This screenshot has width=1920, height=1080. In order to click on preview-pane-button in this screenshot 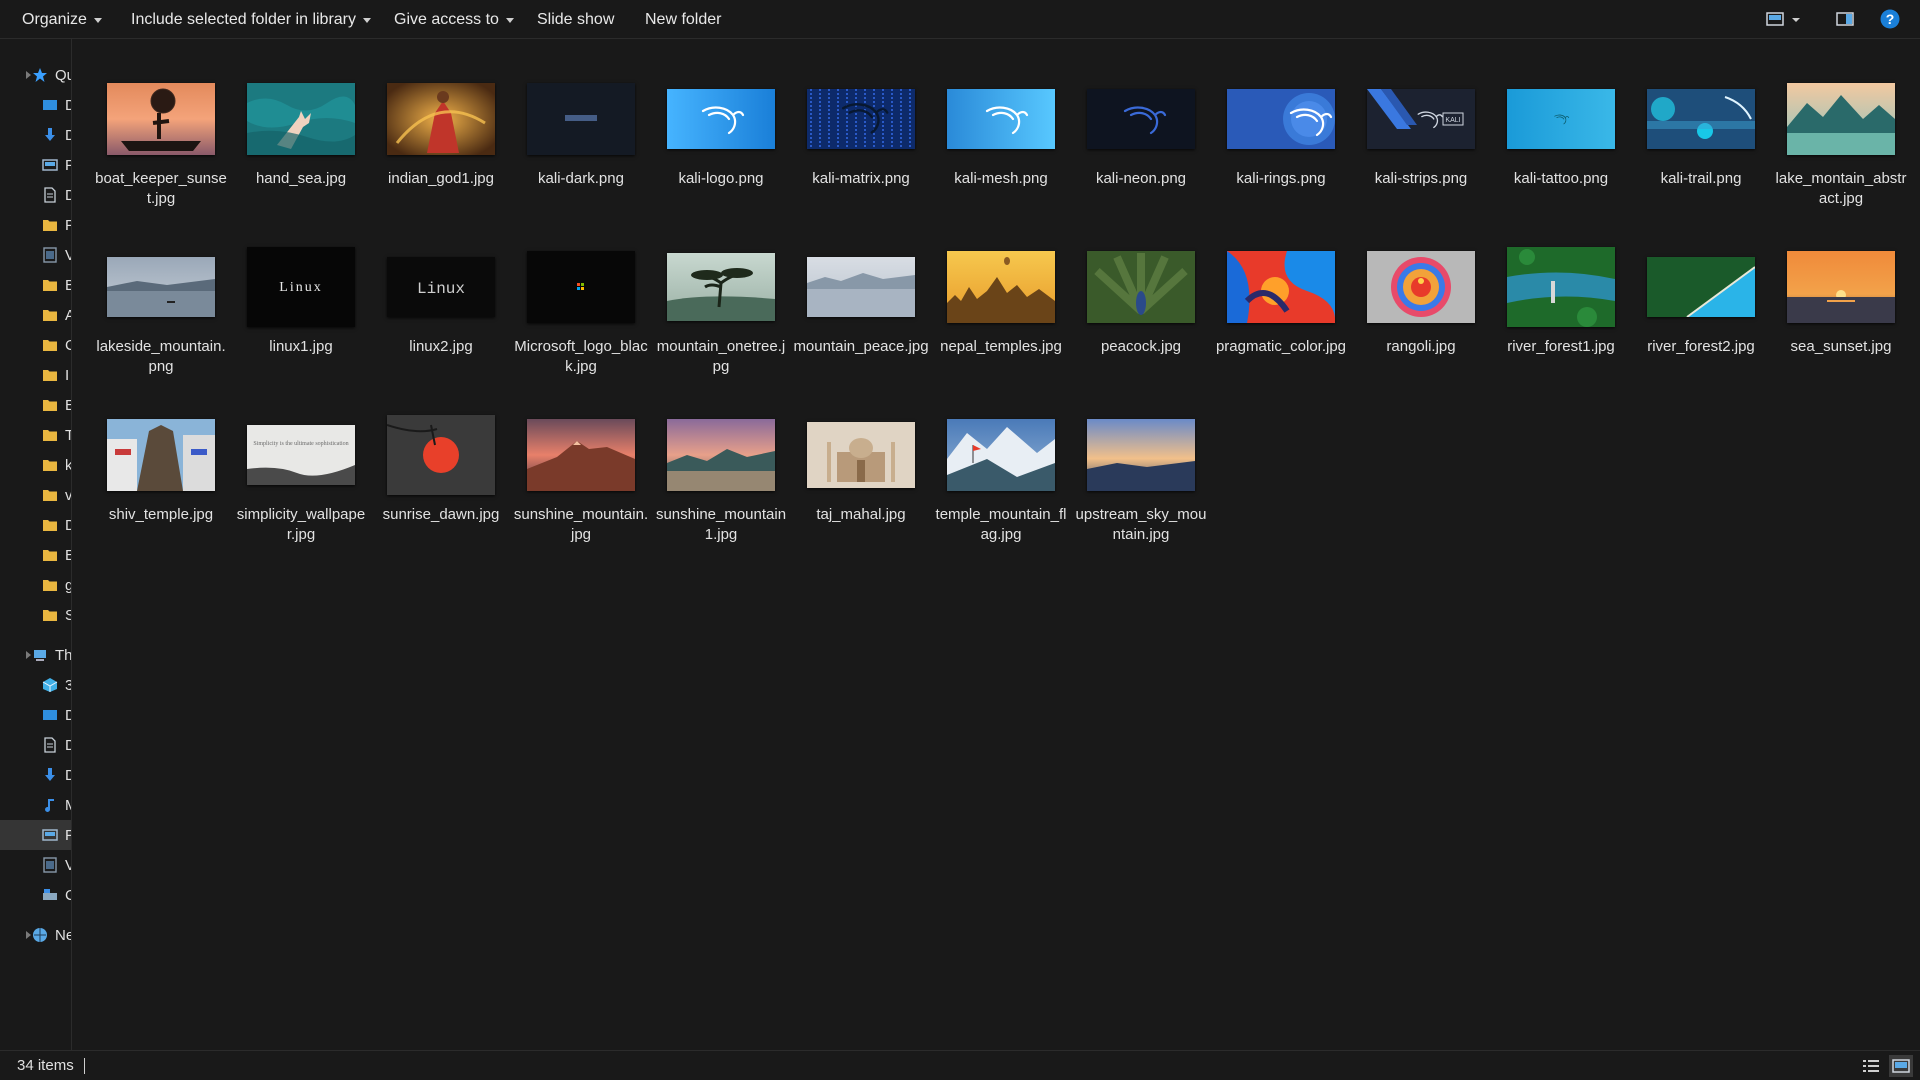, I will do `click(1845, 21)`.